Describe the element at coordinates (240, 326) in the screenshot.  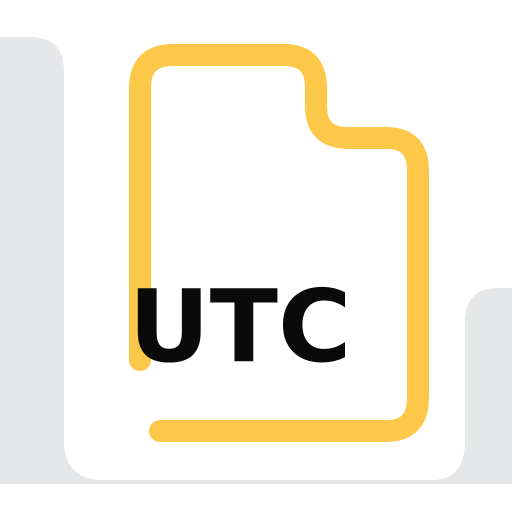
I see `utc-label: UTC` at that location.